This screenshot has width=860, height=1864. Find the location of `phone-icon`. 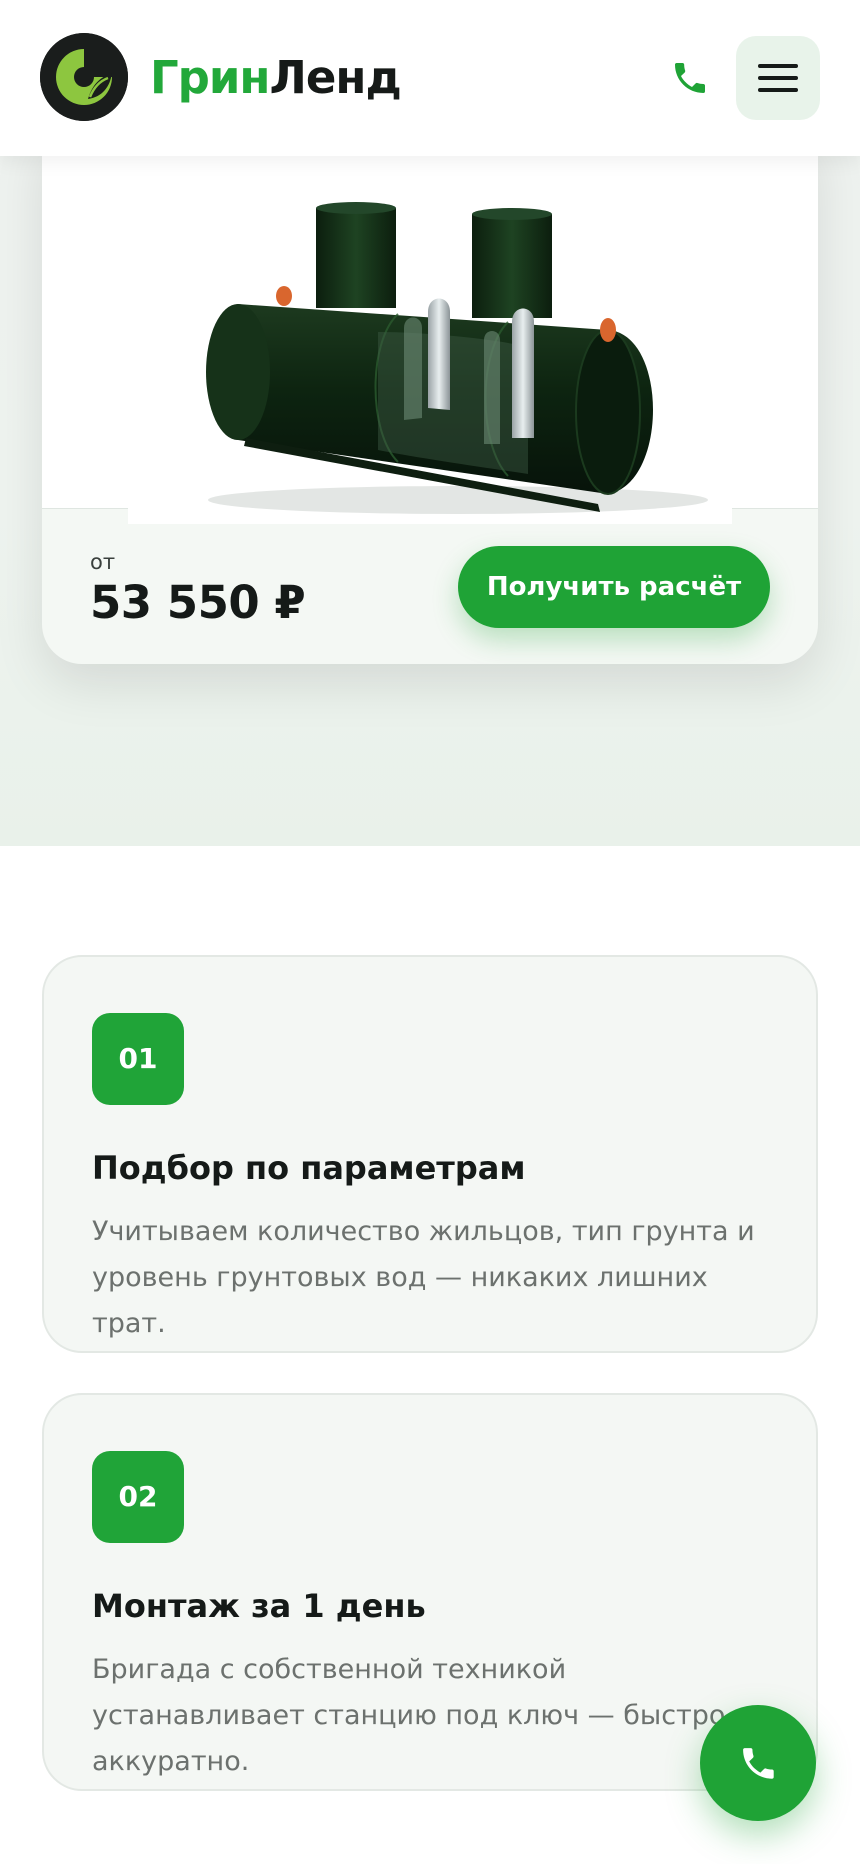

phone-icon is located at coordinates (758, 1763).